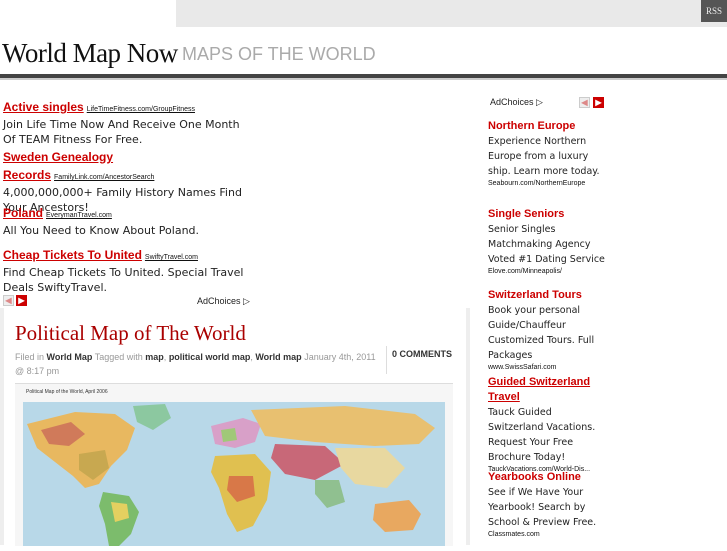  Describe the element at coordinates (363, 13) in the screenshot. I see `top-bar` at that location.